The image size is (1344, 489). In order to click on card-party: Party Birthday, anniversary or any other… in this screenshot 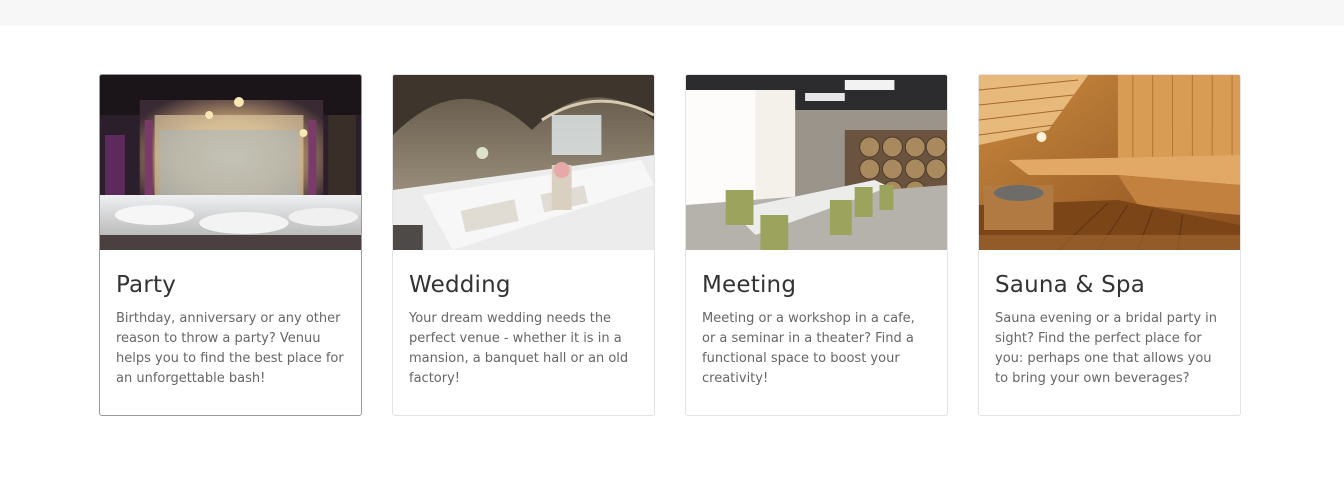, I will do `click(230, 245)`.